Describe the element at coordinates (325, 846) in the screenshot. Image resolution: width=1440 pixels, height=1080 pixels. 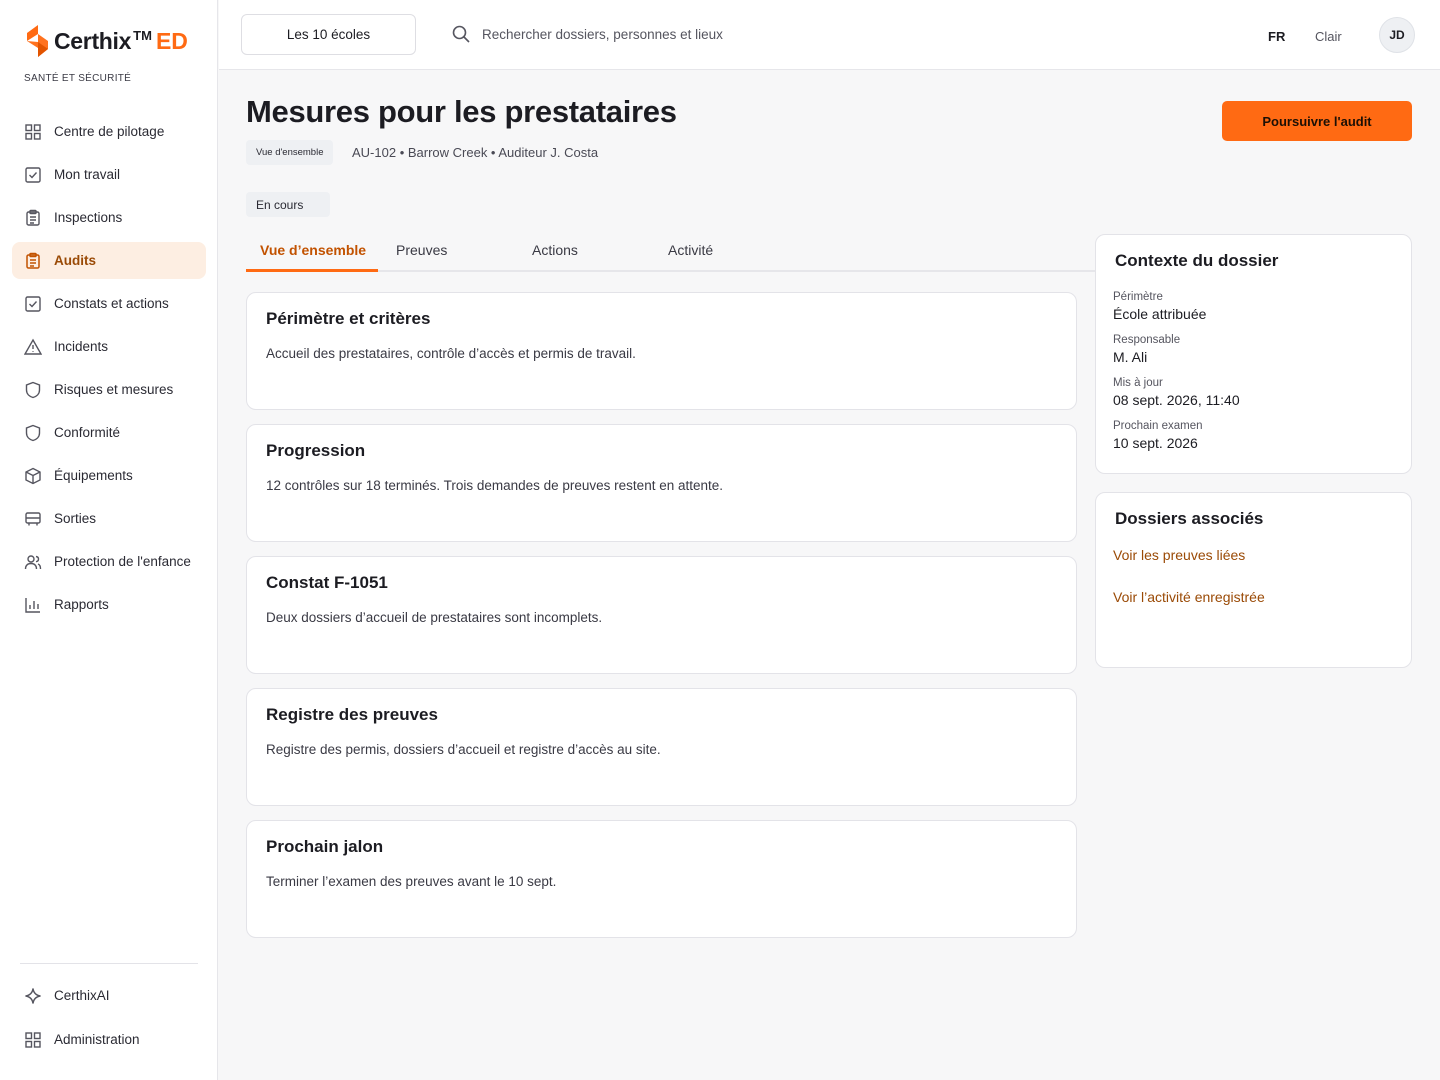
I see `card-title: Prochain jalon` at that location.